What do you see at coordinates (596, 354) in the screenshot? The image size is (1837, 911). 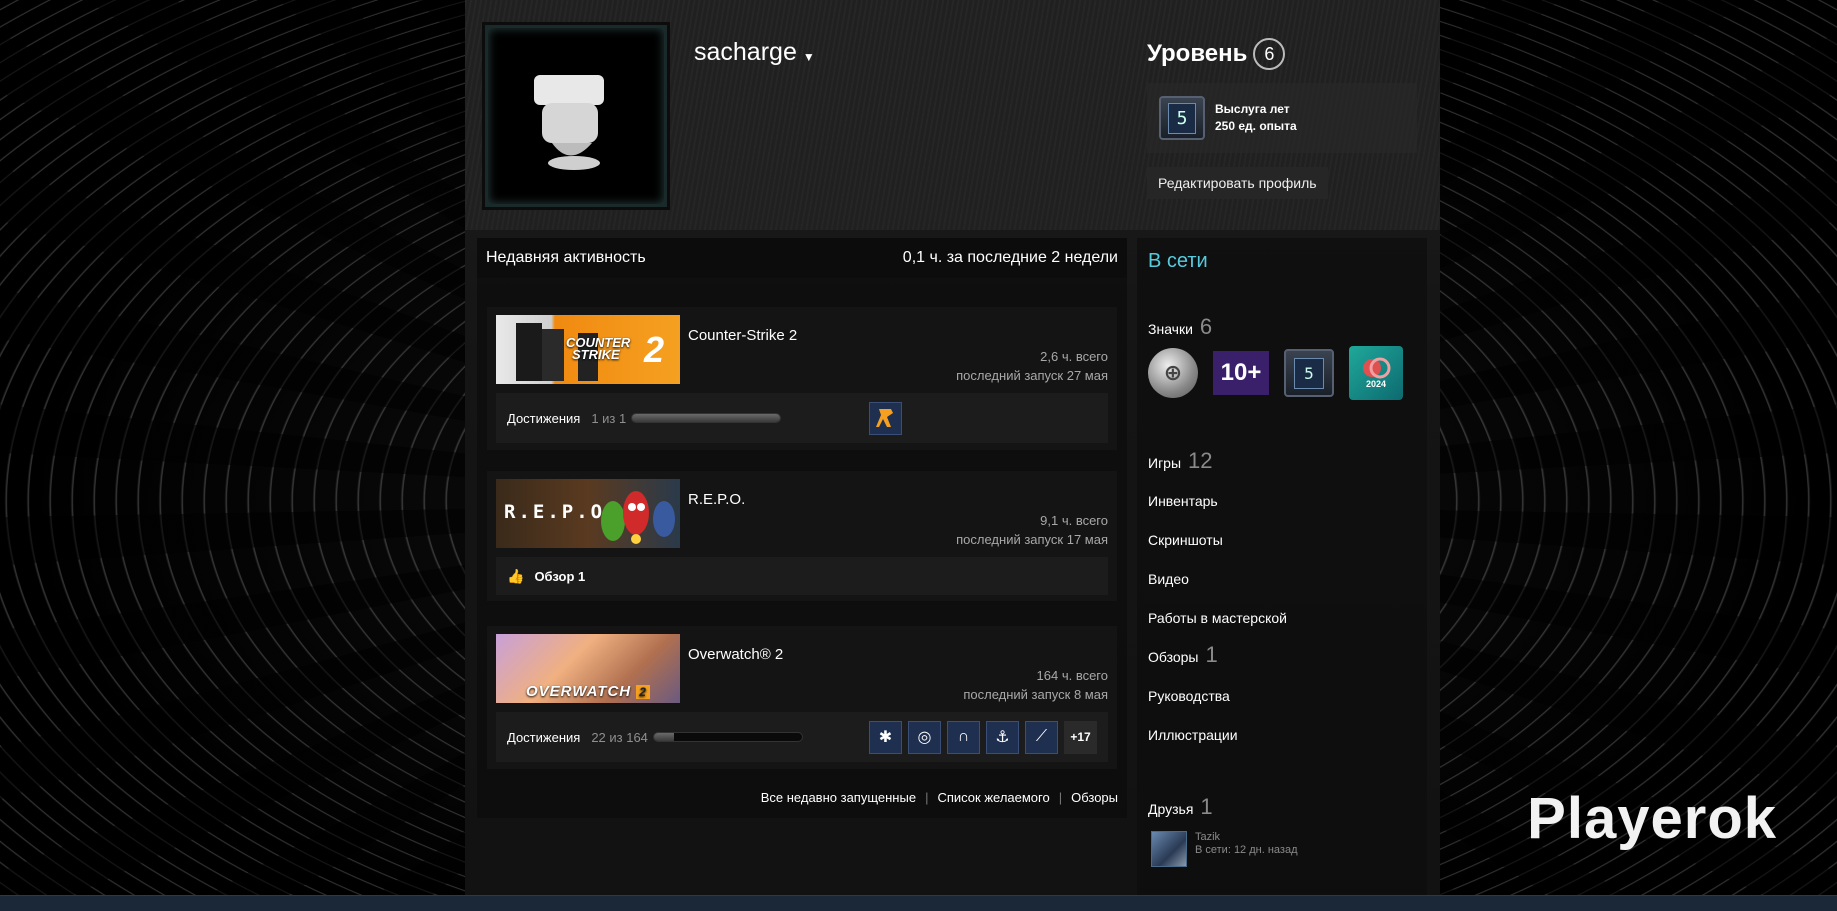 I see `cs2-logo-text-2: STRIKE` at bounding box center [596, 354].